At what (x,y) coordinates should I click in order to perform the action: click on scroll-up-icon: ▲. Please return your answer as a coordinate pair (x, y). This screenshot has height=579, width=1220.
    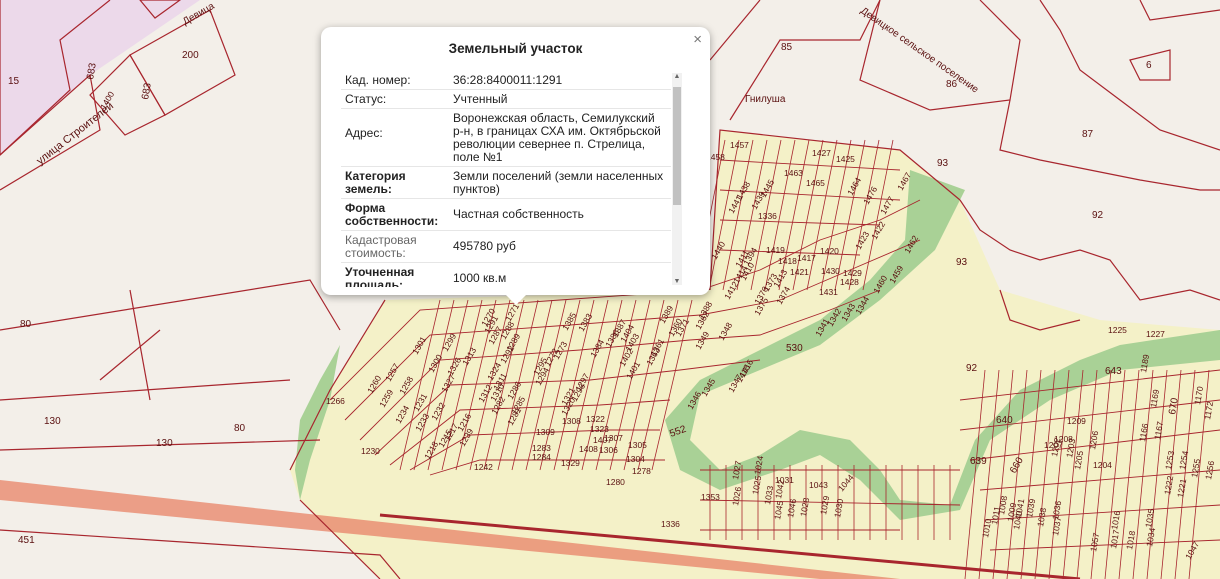
    Looking at the image, I should click on (677, 76).